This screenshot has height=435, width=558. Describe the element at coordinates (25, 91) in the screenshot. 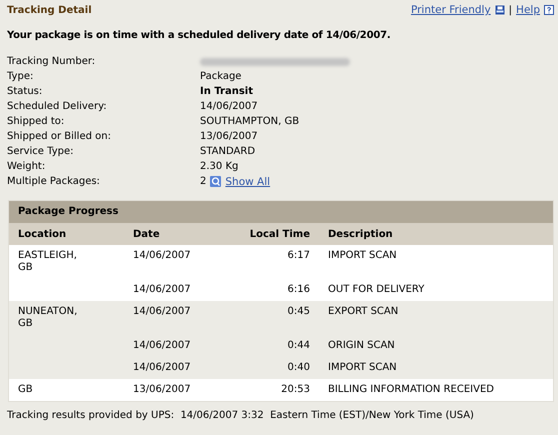

I see `detail-label: Status:` at that location.